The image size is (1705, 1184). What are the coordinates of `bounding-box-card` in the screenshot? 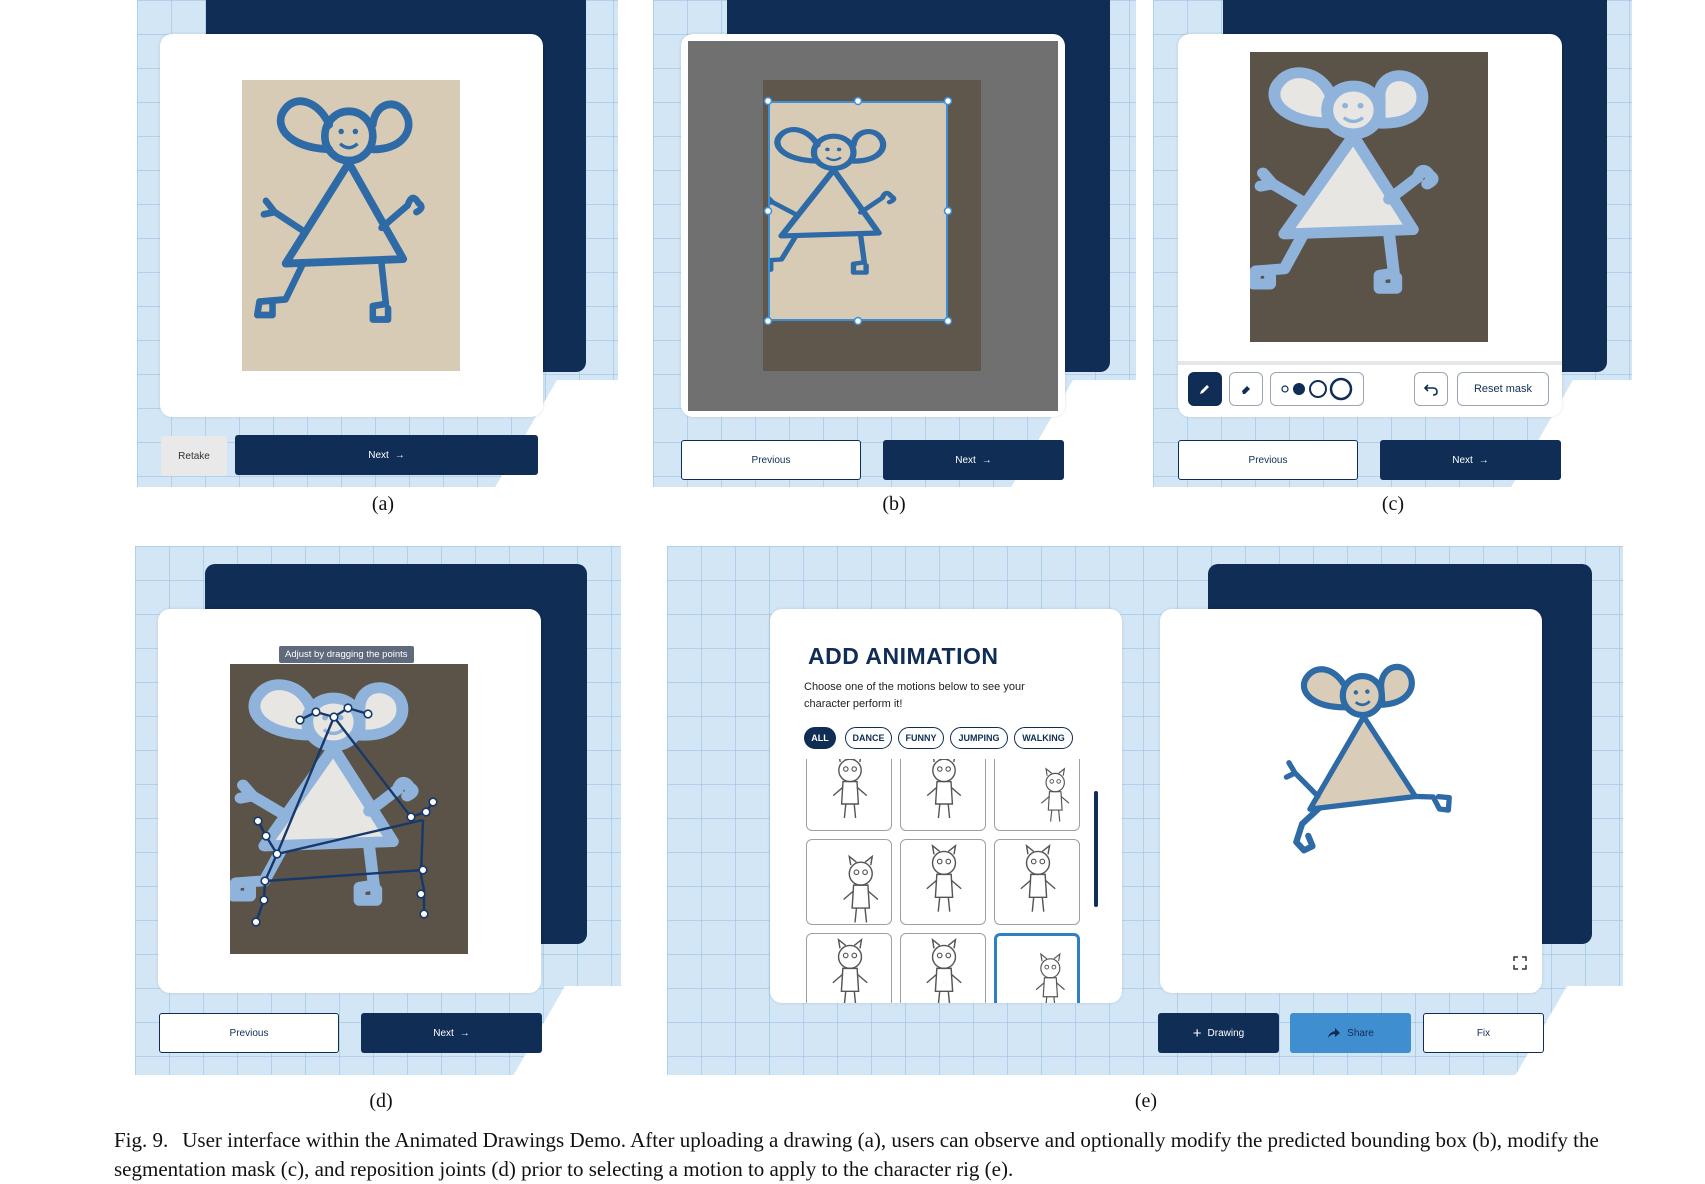 It's located at (873, 225).